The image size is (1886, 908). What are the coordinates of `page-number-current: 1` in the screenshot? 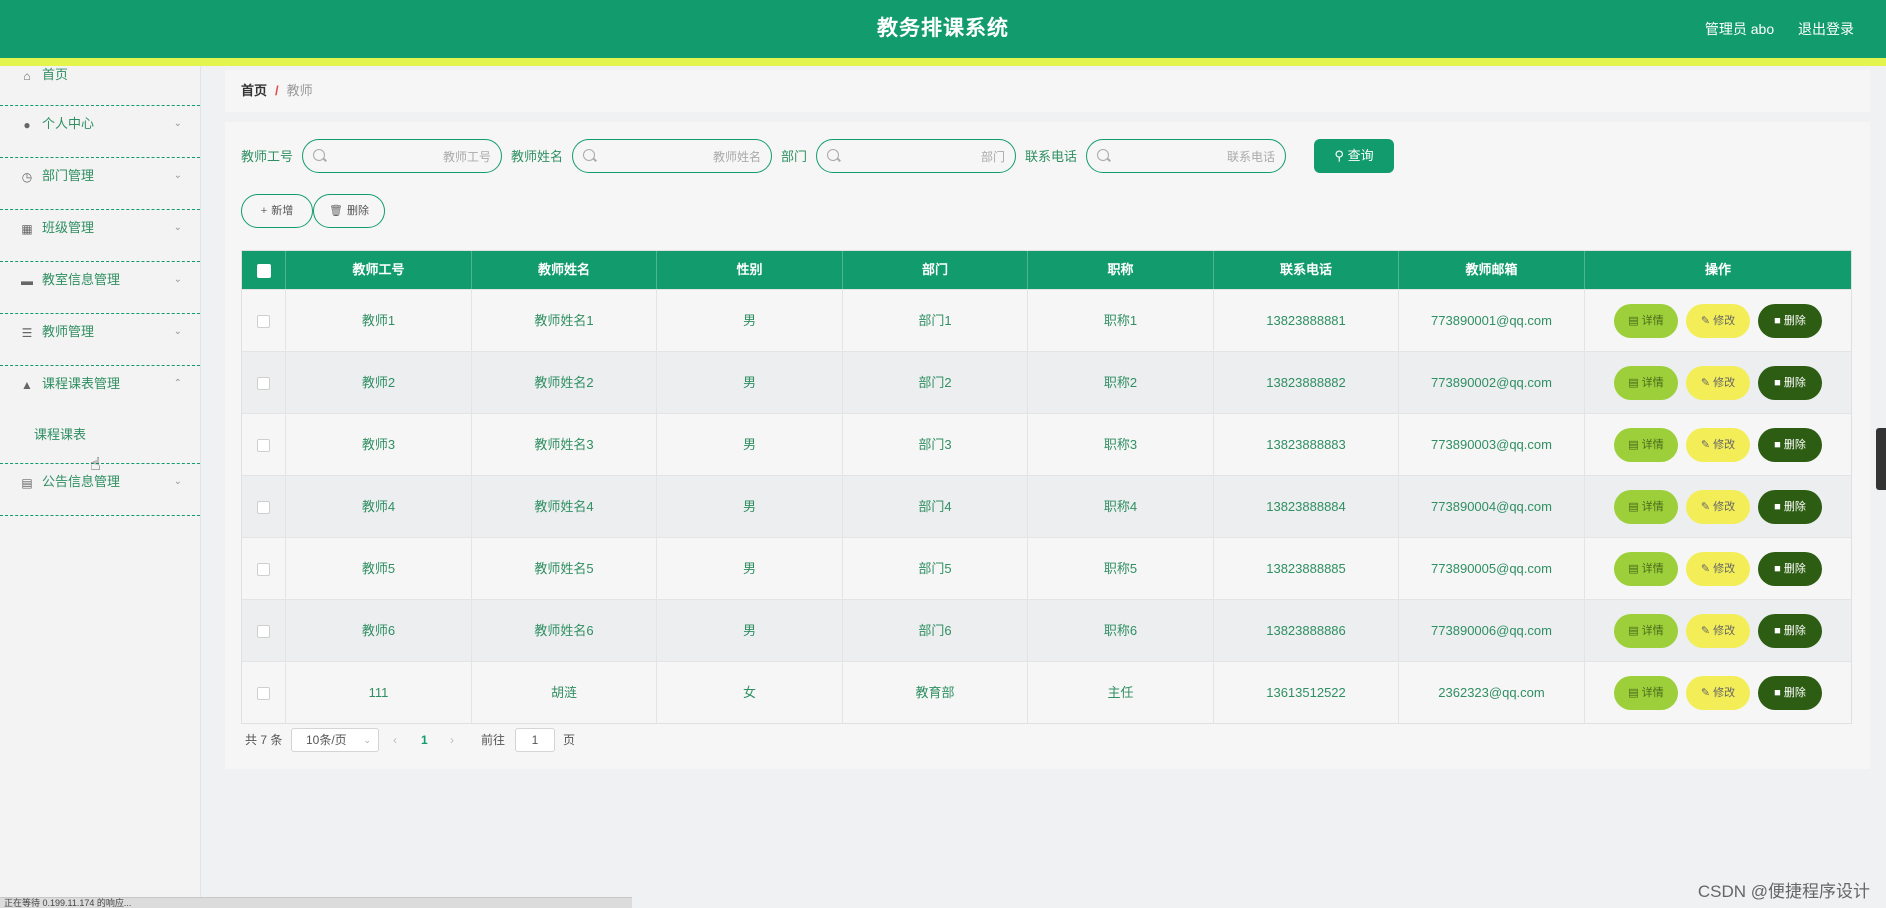 It's located at (424, 740).